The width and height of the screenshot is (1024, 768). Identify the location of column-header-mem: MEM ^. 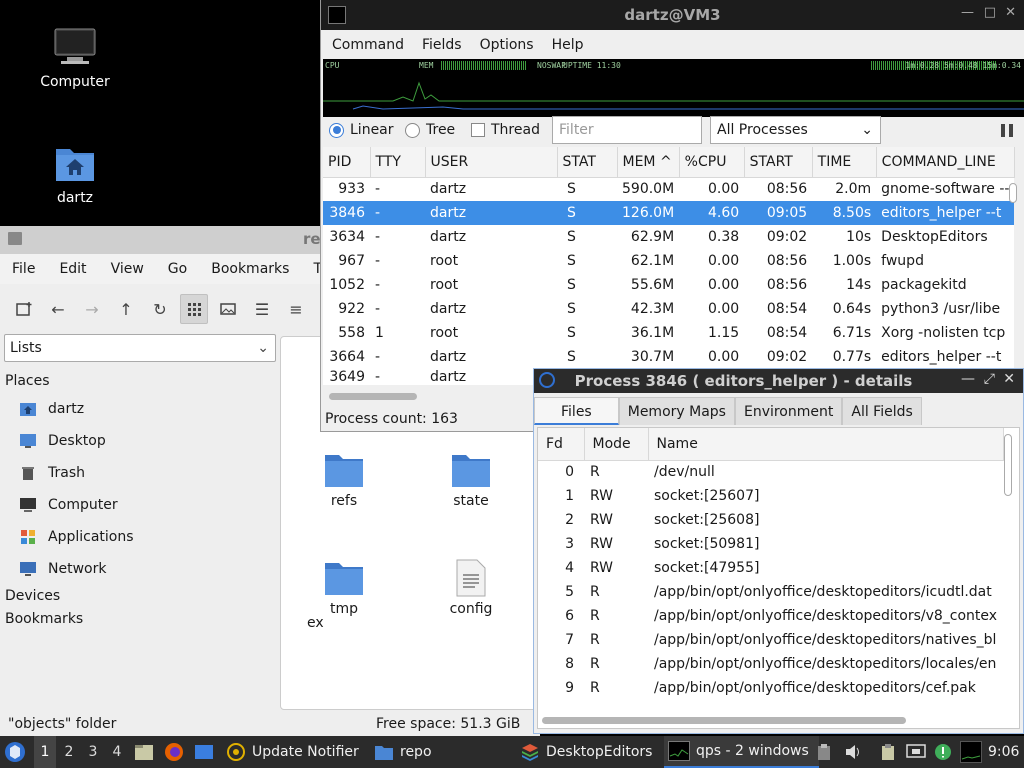
(648, 162).